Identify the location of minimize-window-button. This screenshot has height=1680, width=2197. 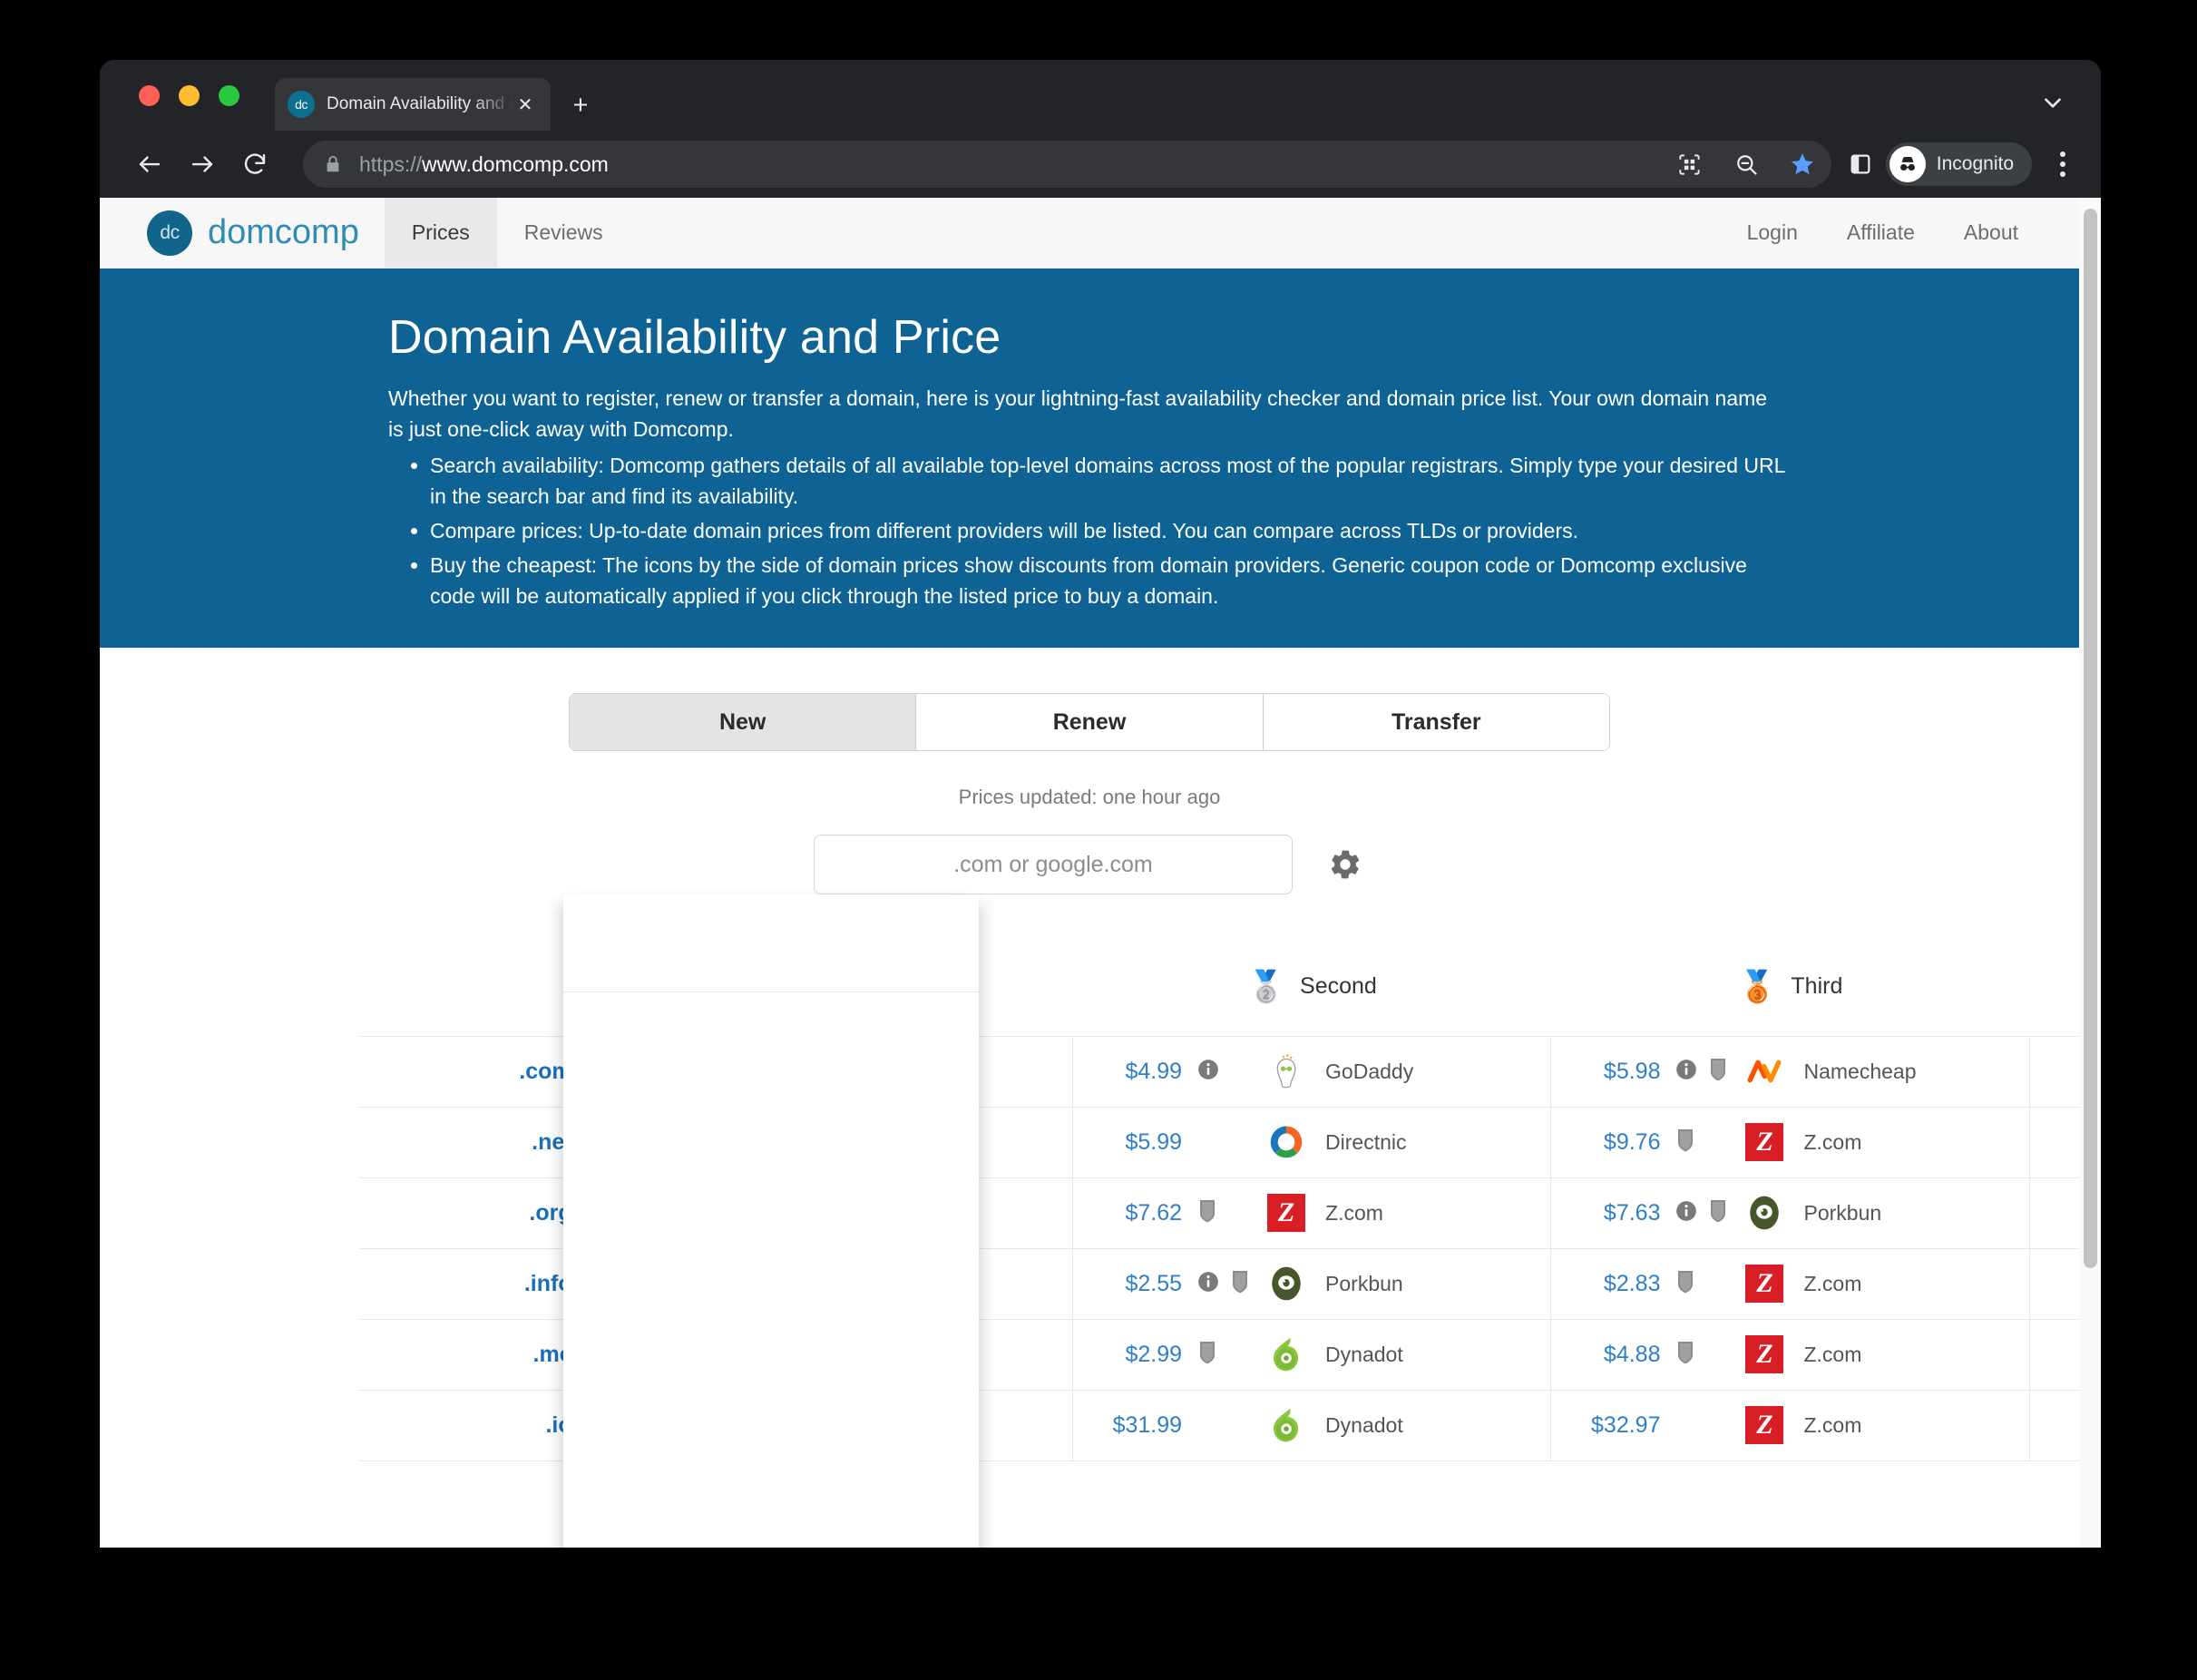
(189, 96).